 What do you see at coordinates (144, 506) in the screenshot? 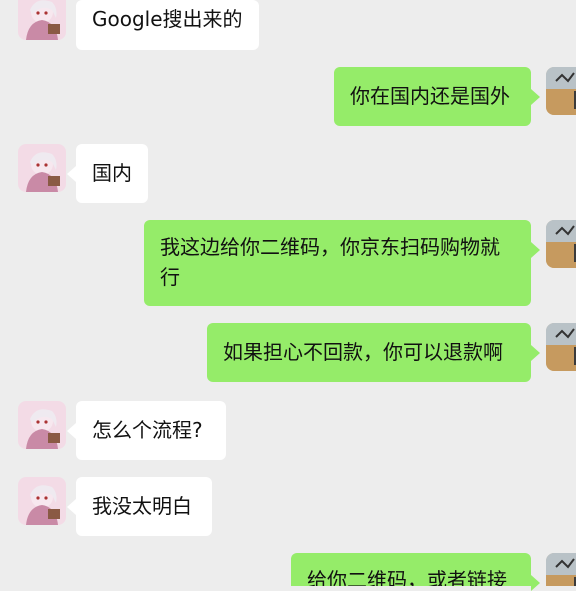
I see `incoming-message-bubble: 我没太明白` at bounding box center [144, 506].